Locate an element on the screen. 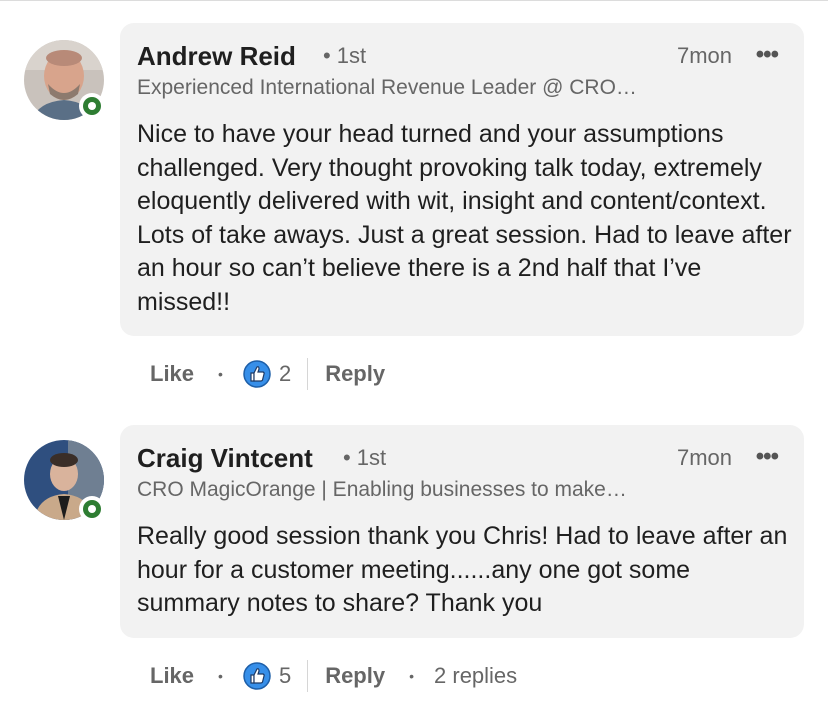 The height and width of the screenshot is (719, 828). comment-actions: Like • 5 Reply • 2 replies is located at coordinates (333, 676).